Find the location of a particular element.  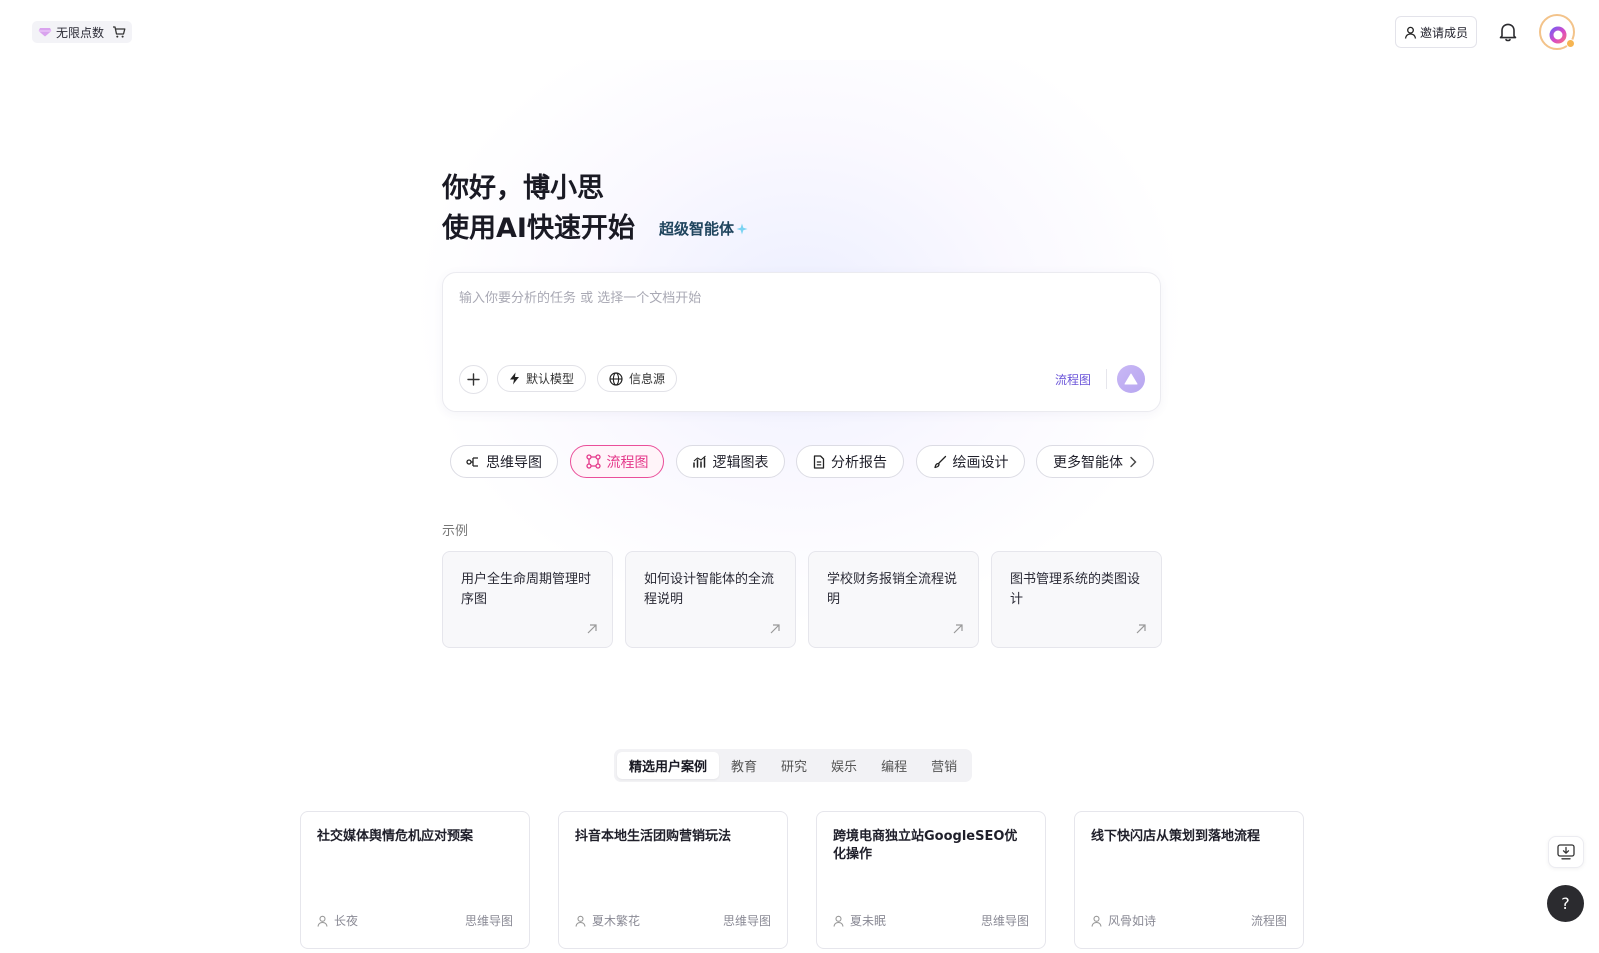

case-author: 夏木繁花 is located at coordinates (607, 920).